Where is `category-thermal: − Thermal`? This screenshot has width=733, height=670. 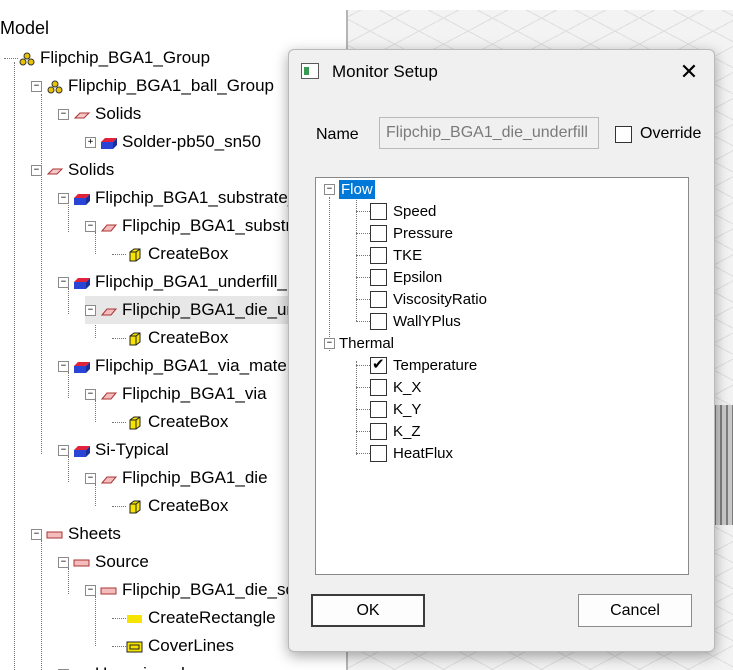 category-thermal: − Thermal is located at coordinates (359, 343).